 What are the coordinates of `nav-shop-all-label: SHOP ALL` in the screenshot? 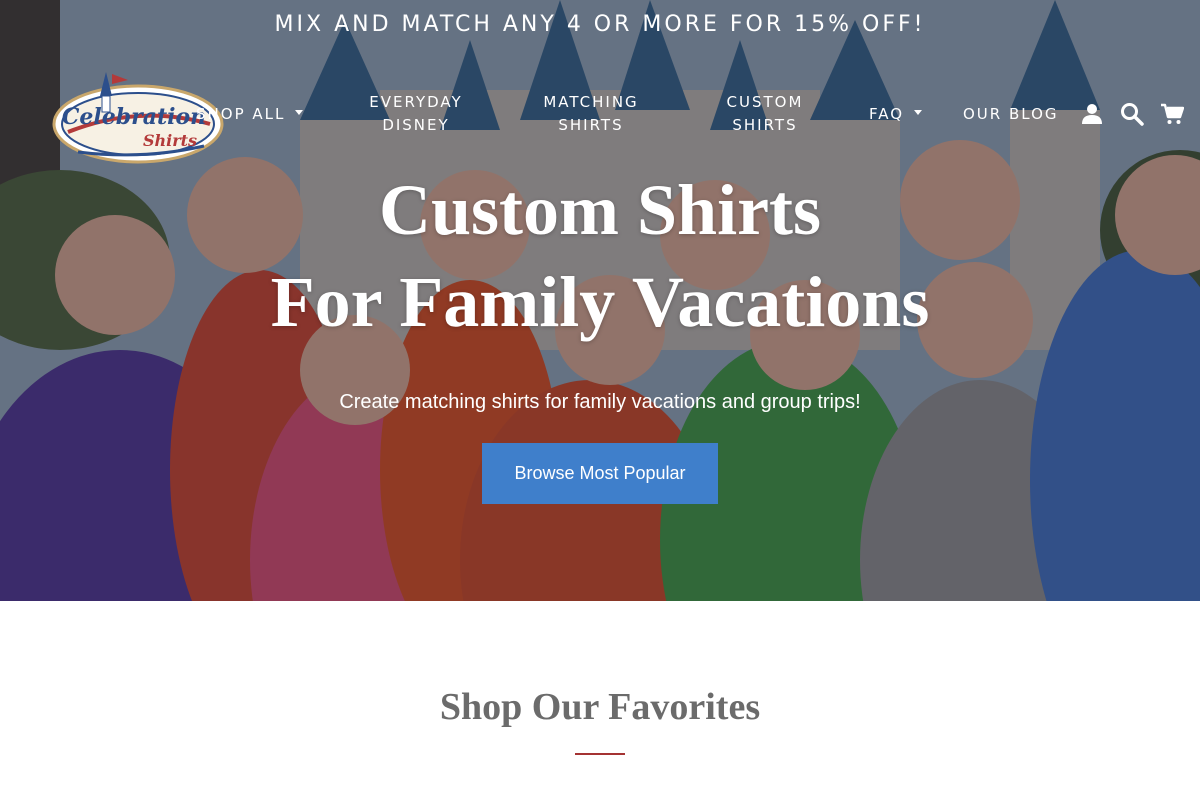 It's located at (241, 114).